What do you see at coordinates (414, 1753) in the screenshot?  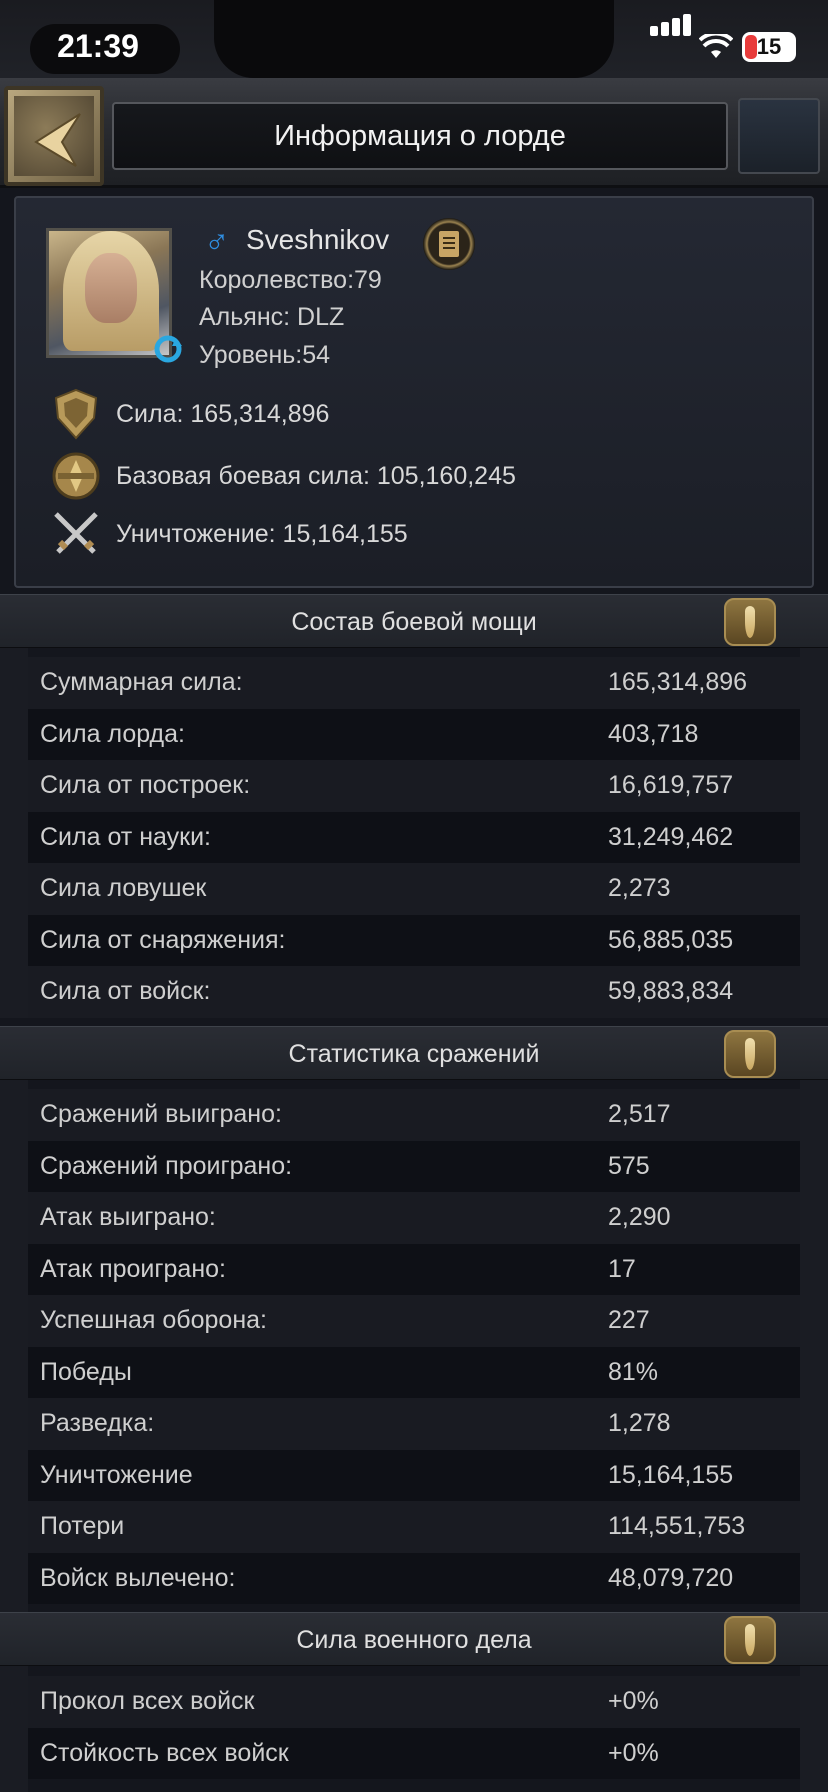 I see `list-item: Стойкость всех войск +0%` at bounding box center [414, 1753].